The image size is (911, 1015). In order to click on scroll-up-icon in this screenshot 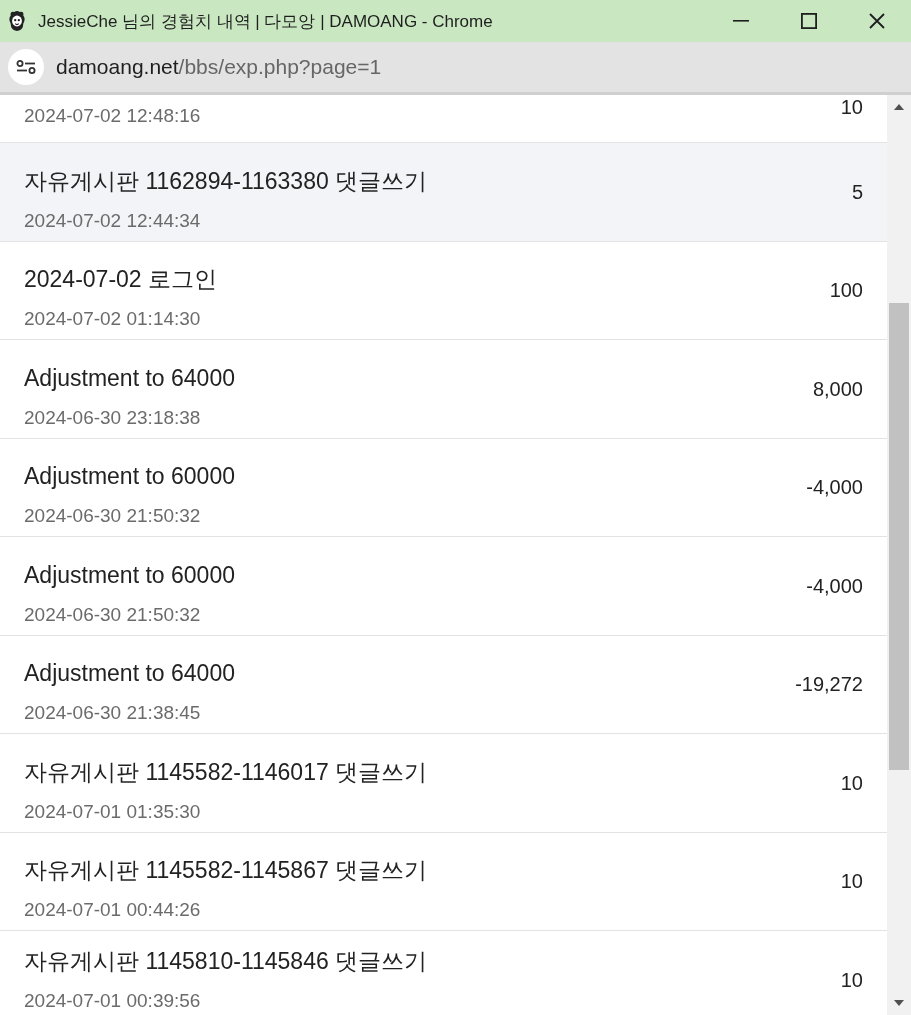, I will do `click(899, 107)`.